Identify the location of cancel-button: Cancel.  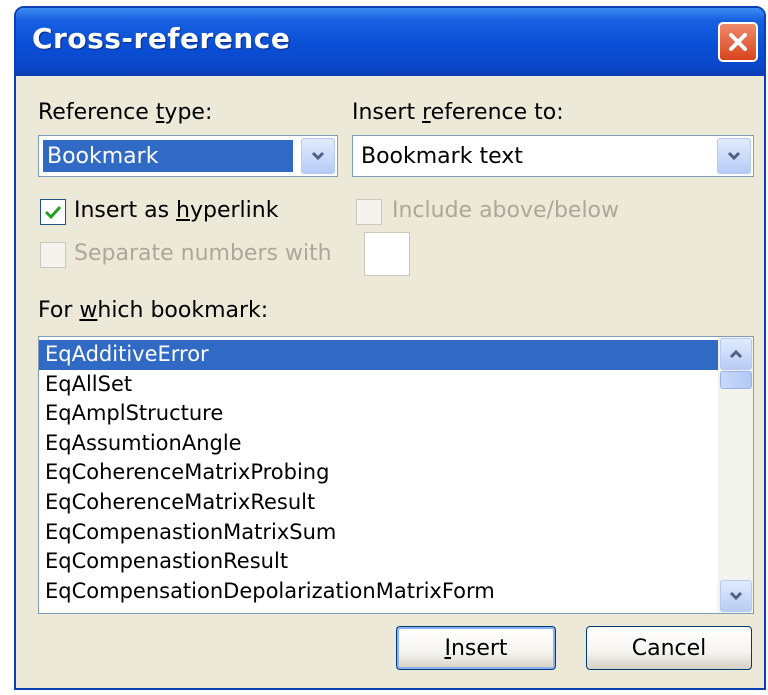
(669, 648).